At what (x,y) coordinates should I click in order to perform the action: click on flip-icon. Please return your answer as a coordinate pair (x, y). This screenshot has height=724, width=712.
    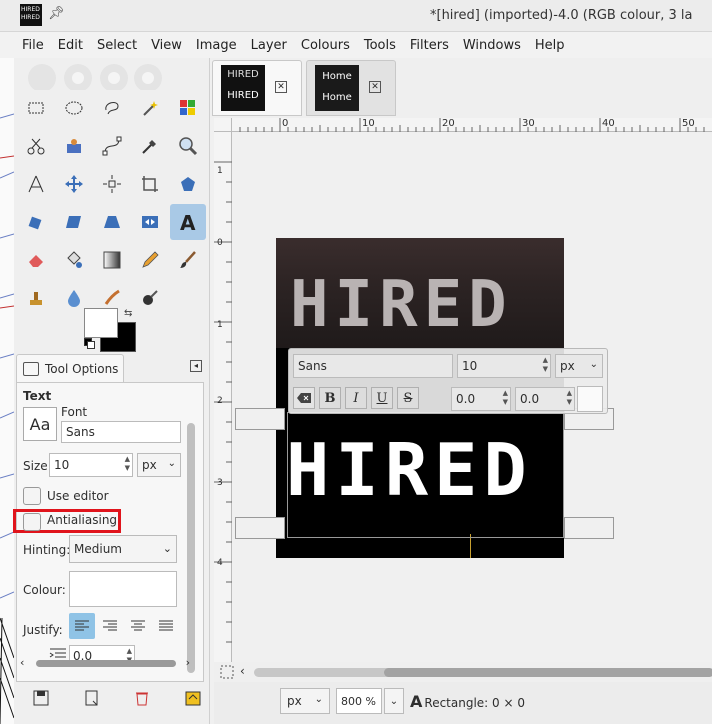
    Looking at the image, I should click on (150, 222).